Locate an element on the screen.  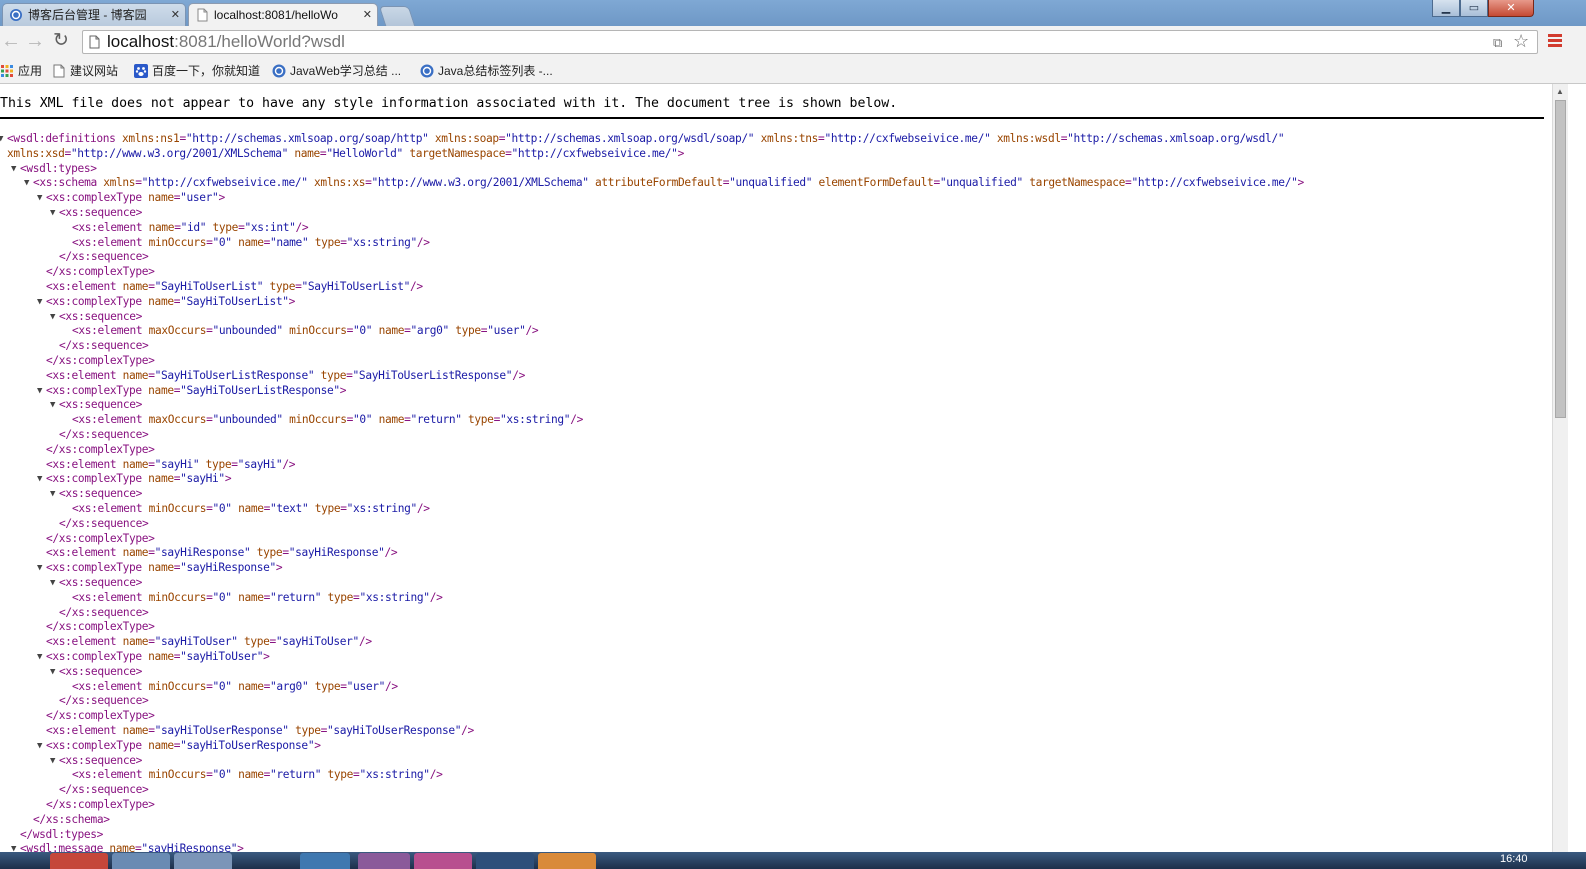
xml-tag-text: </xs:sequence> is located at coordinates (104, 434).